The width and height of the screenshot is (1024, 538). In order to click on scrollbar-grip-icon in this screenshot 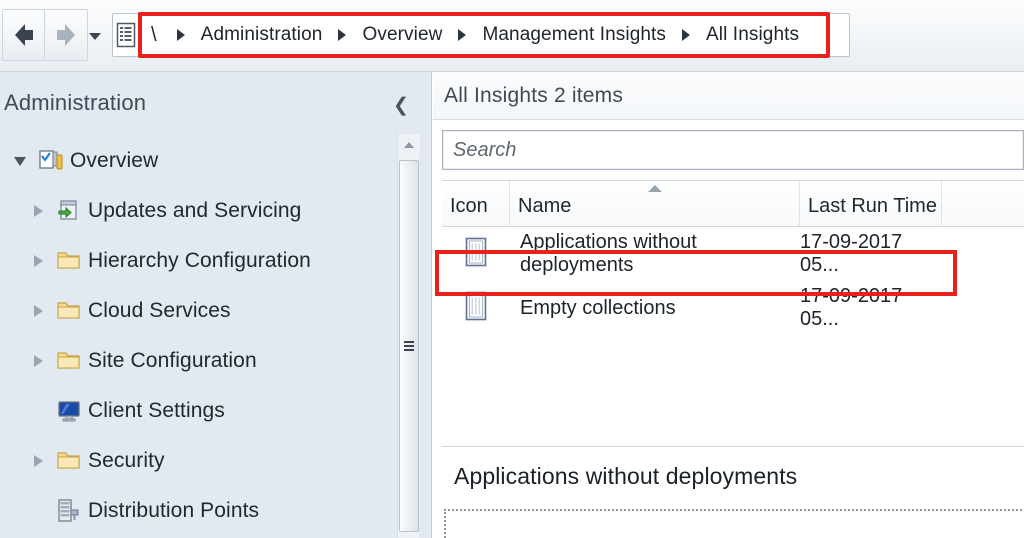, I will do `click(409, 346)`.